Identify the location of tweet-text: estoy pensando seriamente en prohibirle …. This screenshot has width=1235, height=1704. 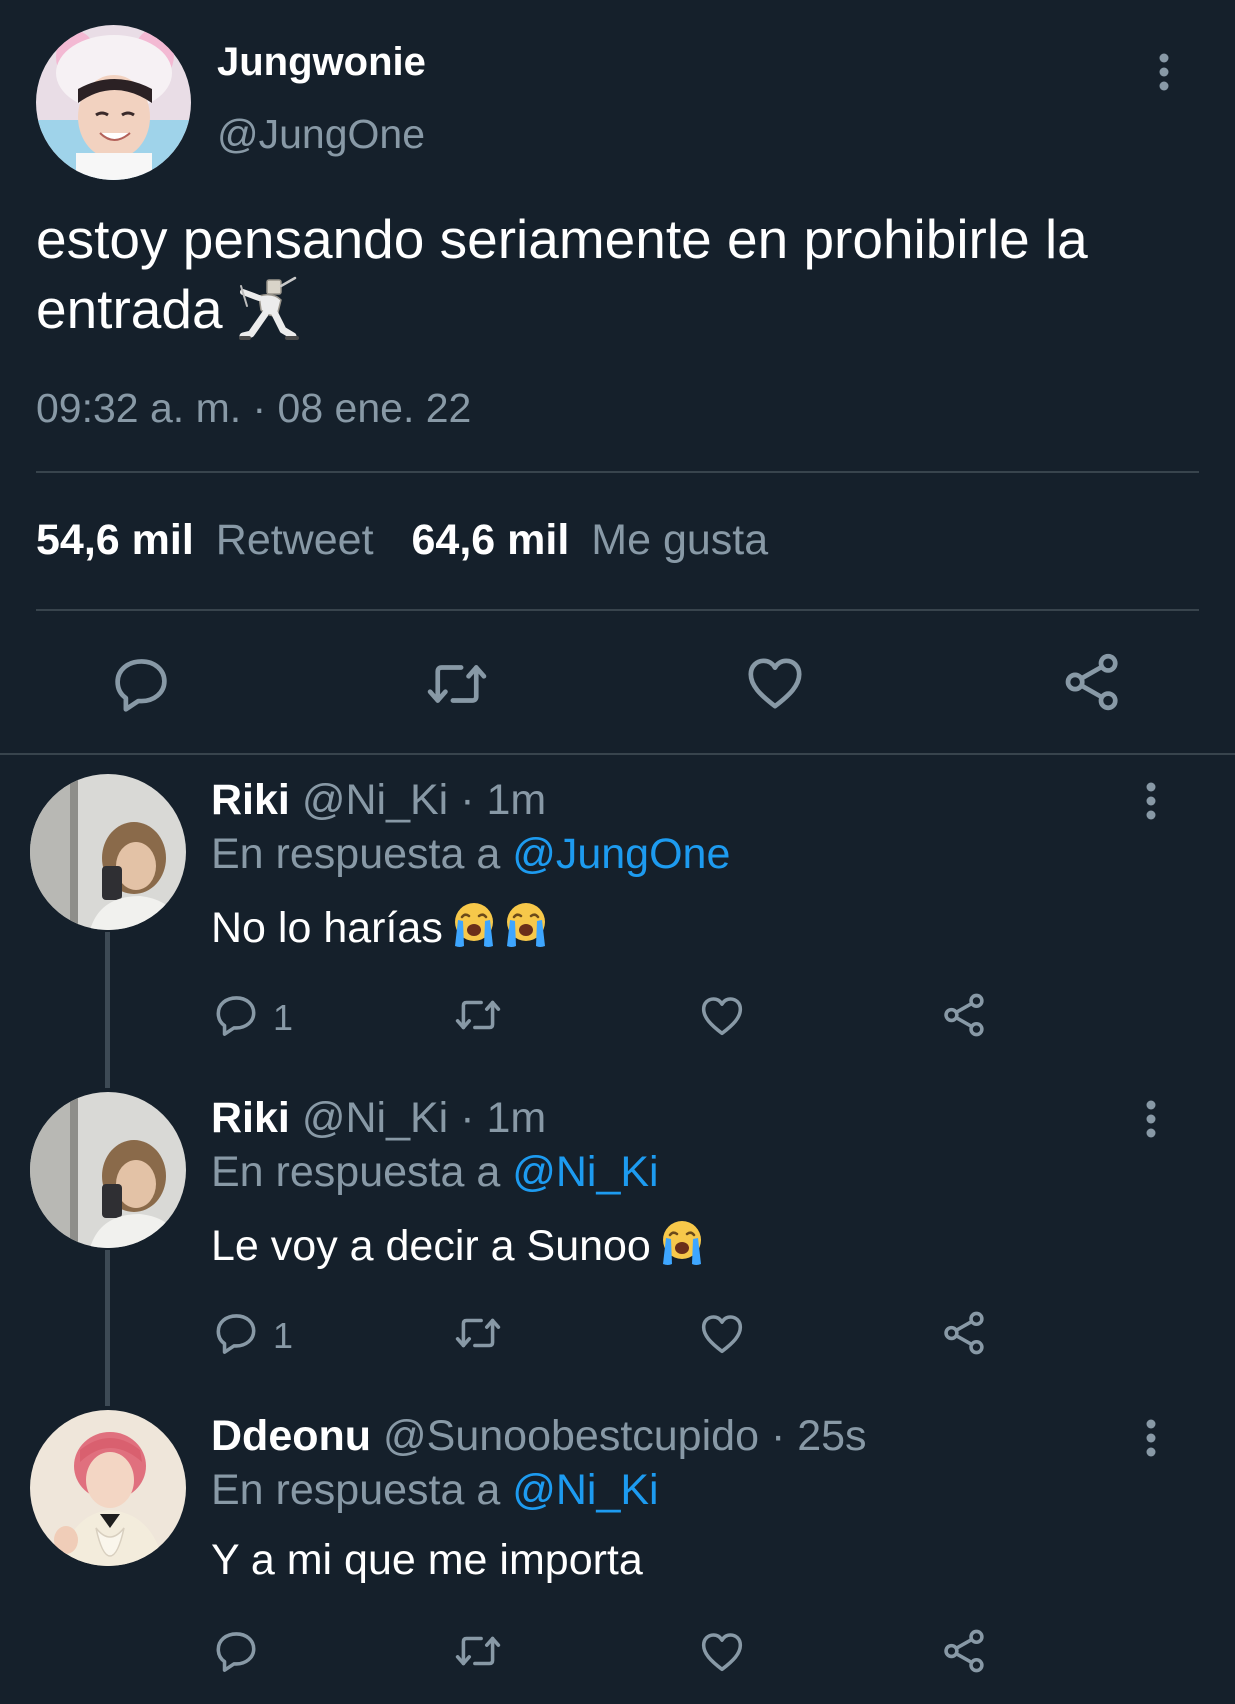
(621, 274).